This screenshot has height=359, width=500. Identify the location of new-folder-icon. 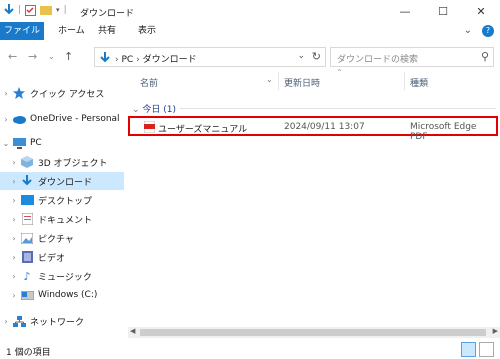
(46, 10).